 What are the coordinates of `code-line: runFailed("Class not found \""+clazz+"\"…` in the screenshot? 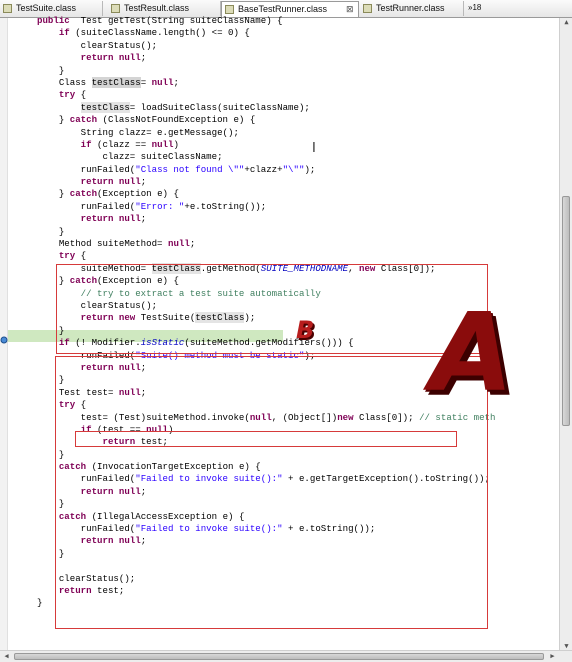 It's located at (266, 170).